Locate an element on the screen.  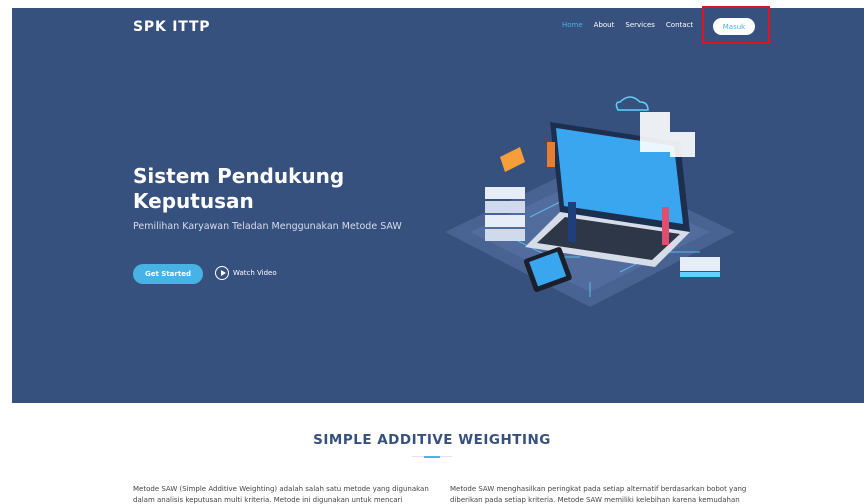
nav-home: Home is located at coordinates (572, 25).